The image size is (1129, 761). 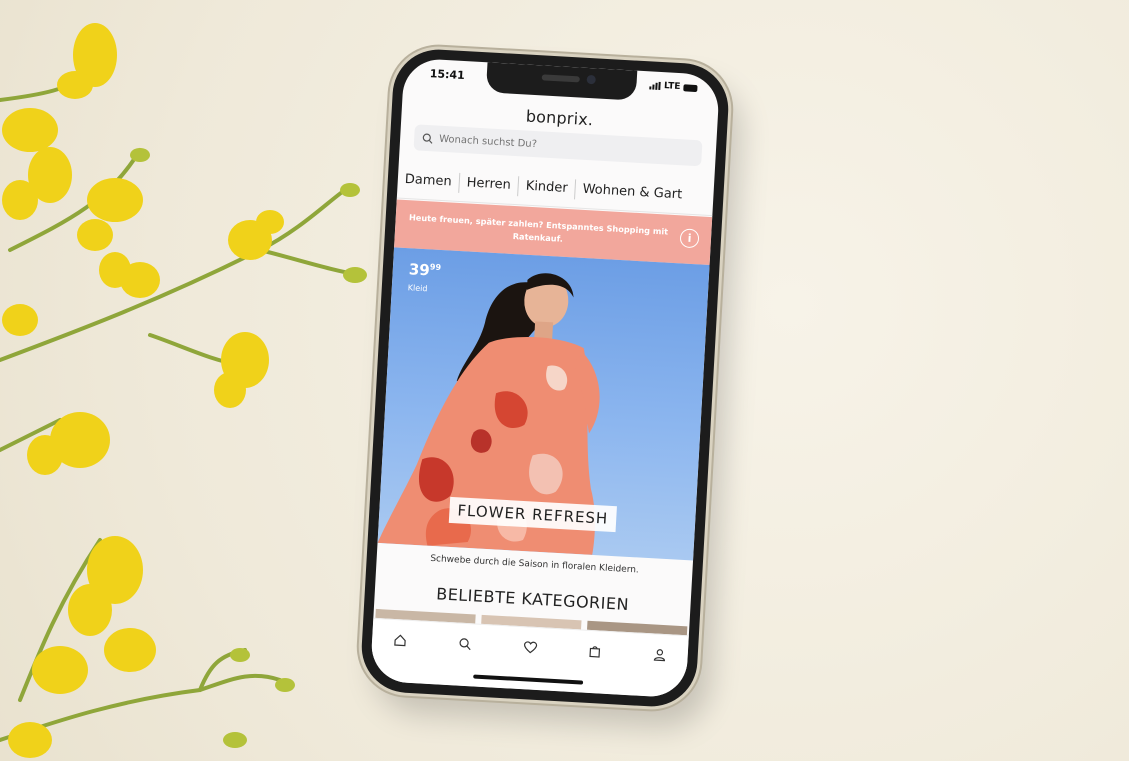 I want to click on home-icon, so click(x=400, y=640).